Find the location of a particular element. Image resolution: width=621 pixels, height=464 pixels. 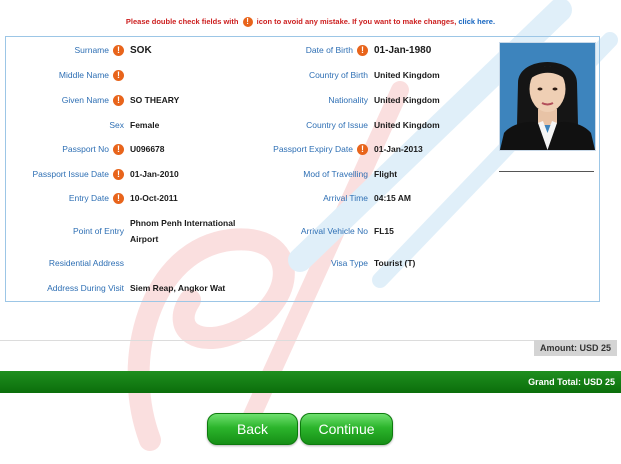

field-passport-issue-date: Passport Issue Date! 01-Jan-2010 is located at coordinates (92, 174).